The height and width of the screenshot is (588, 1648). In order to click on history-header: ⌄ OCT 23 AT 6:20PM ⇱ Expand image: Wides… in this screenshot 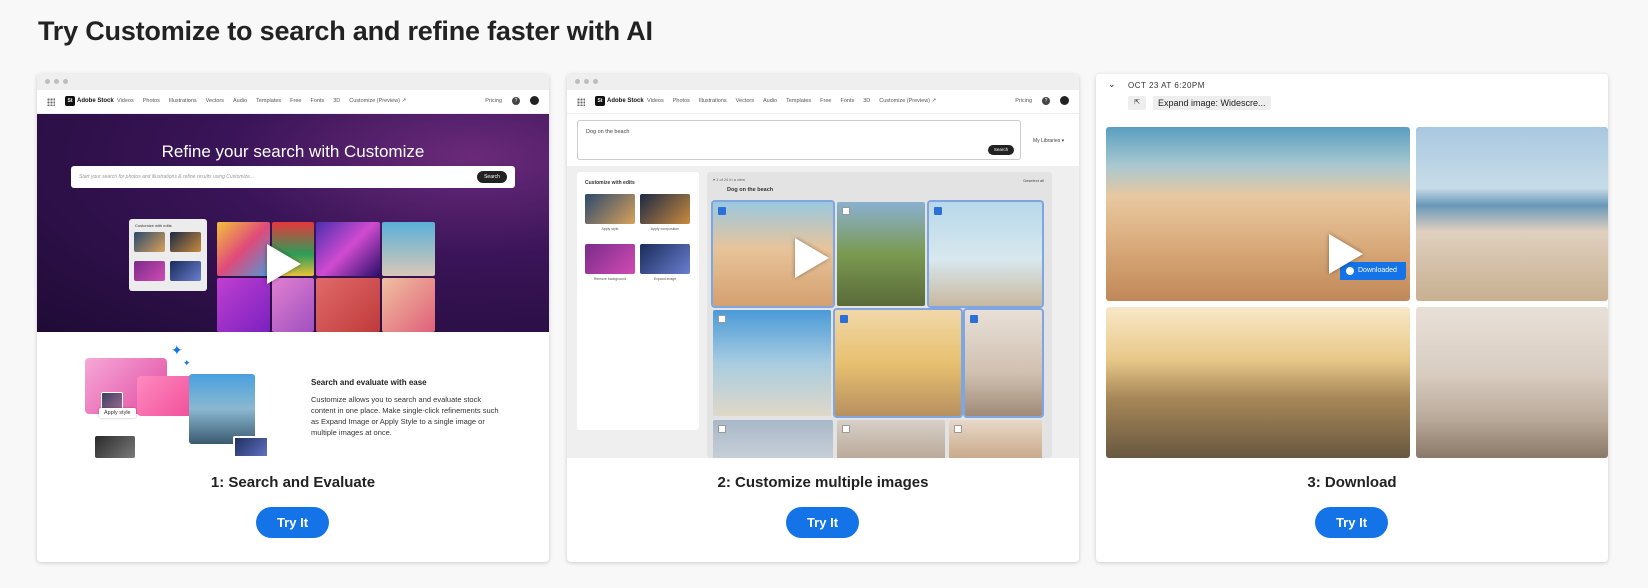, I will do `click(1352, 97)`.